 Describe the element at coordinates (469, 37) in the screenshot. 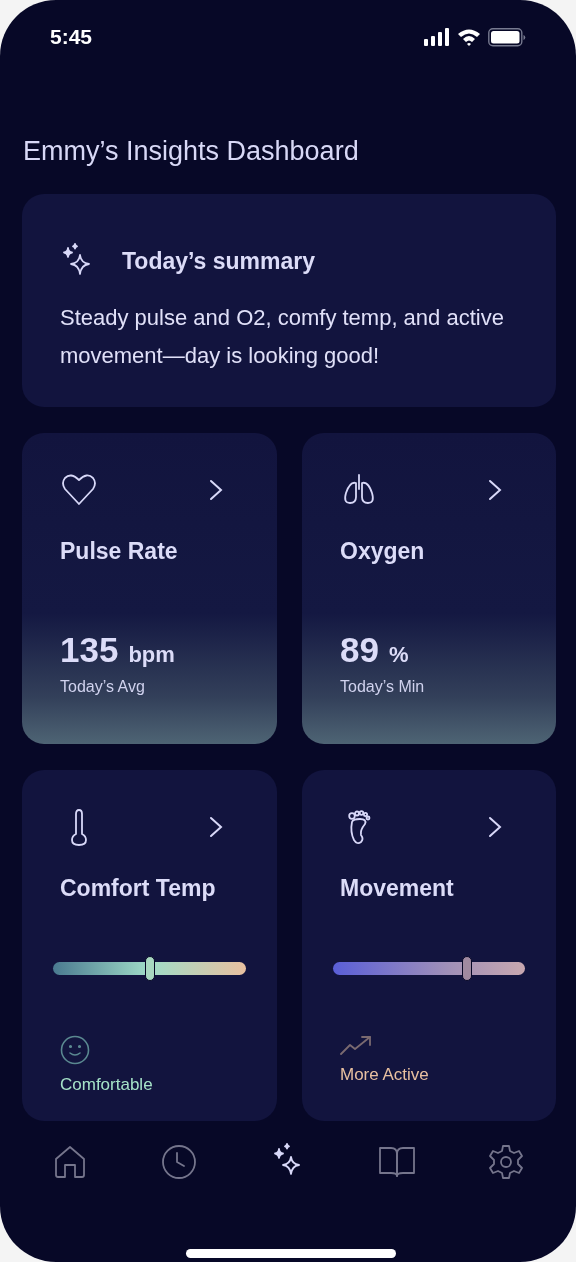

I see `wifi-icon` at that location.